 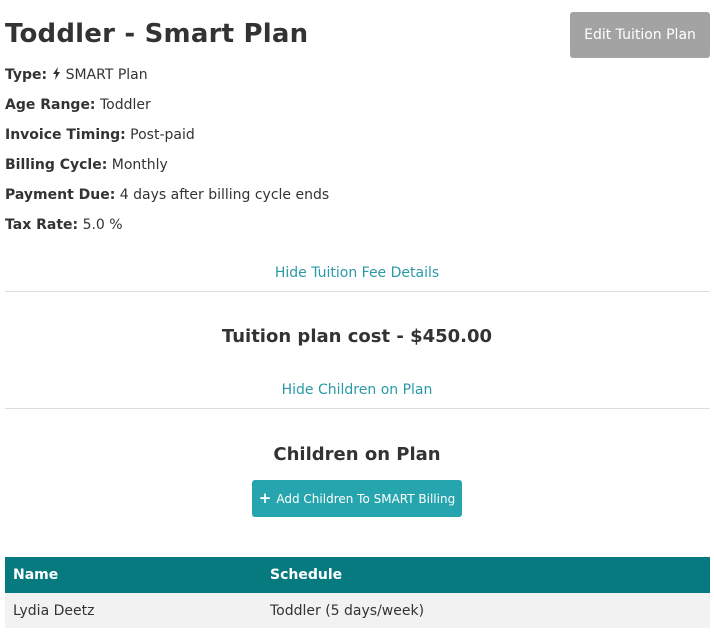 I want to click on plus-icon: +, so click(x=265, y=498).